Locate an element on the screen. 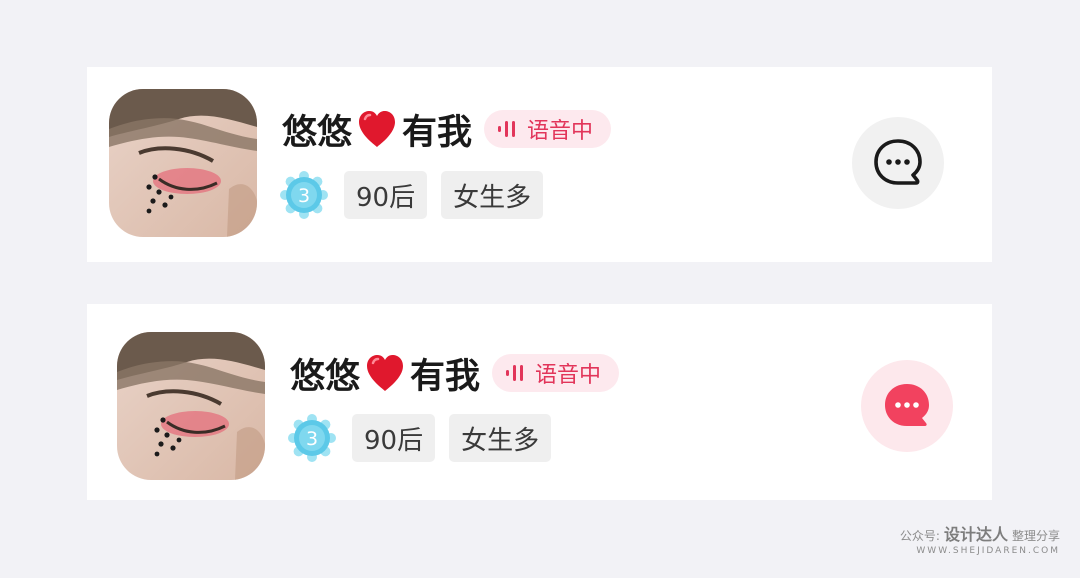 The image size is (1080, 578). watermark-url: WWW.SHEJIDAREN.COM is located at coordinates (988, 551).